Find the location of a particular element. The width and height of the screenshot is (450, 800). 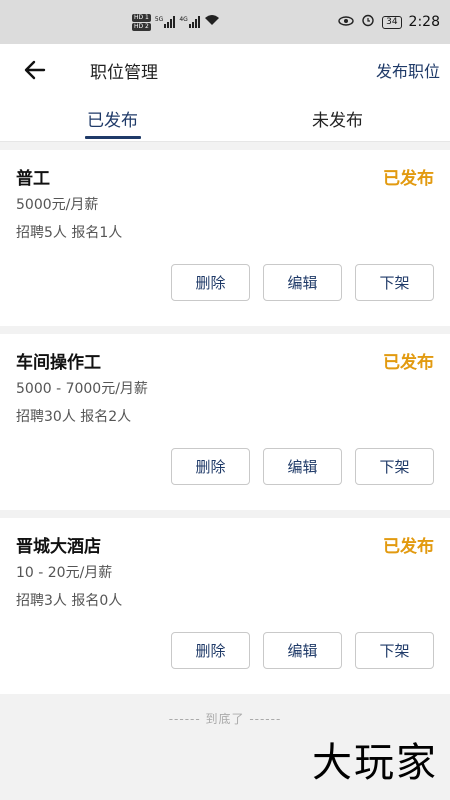

page-title: 职位管理 is located at coordinates (124, 72).